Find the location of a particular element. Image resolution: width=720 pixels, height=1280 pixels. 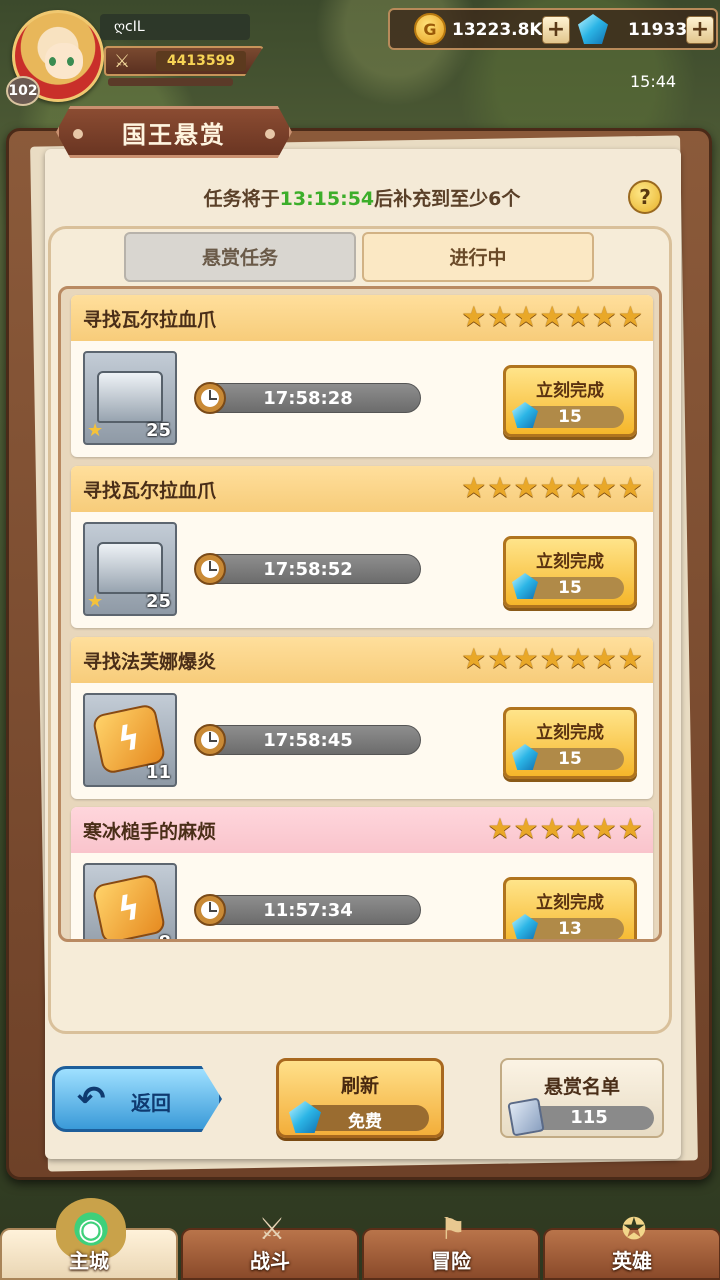

silver-chest-icon is located at coordinates (130, 397).